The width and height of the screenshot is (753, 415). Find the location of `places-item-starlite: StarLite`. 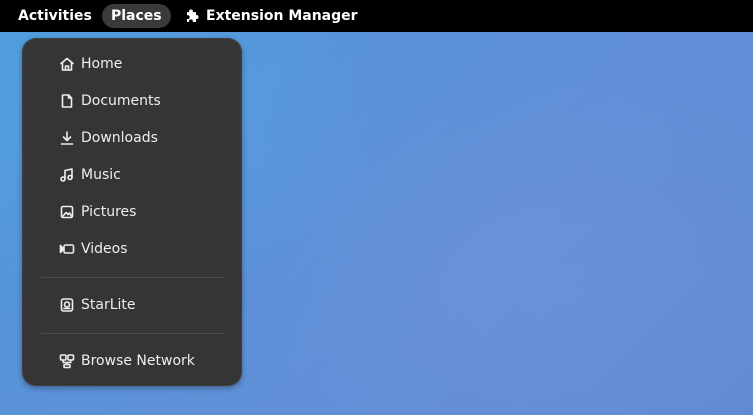

places-item-starlite: StarLite is located at coordinates (132, 305).